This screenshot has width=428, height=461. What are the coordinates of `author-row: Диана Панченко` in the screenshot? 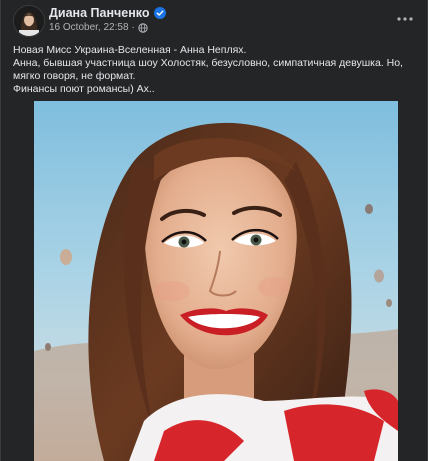 It's located at (107, 13).